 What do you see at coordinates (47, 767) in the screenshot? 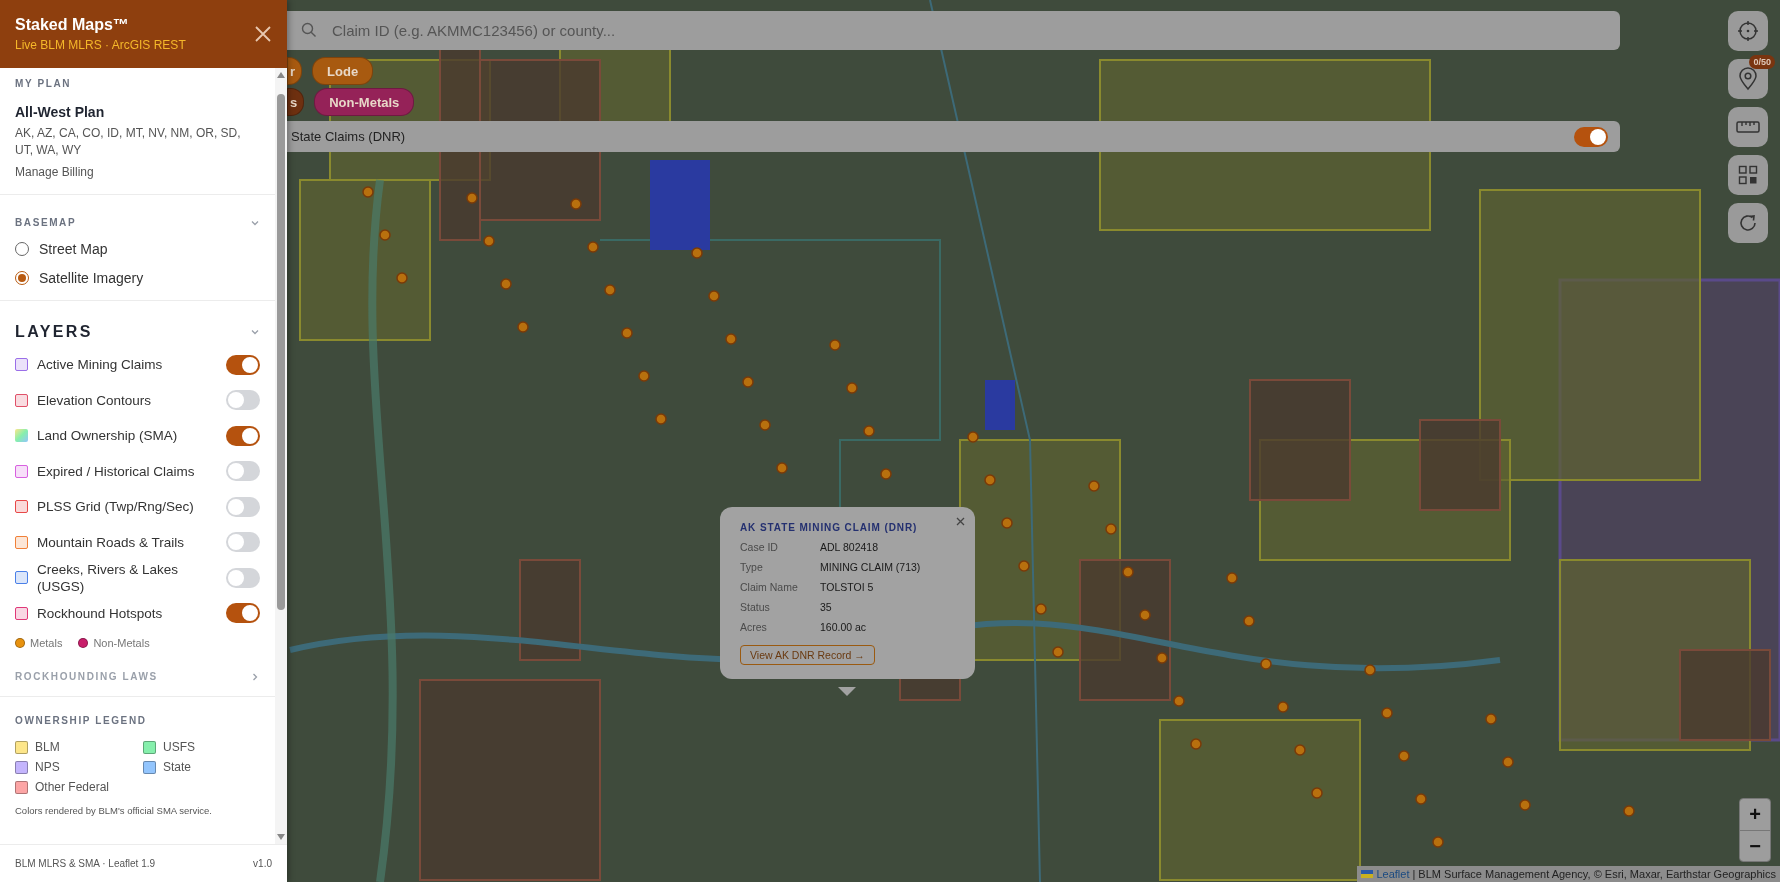
I see `legend-label: NPS` at bounding box center [47, 767].